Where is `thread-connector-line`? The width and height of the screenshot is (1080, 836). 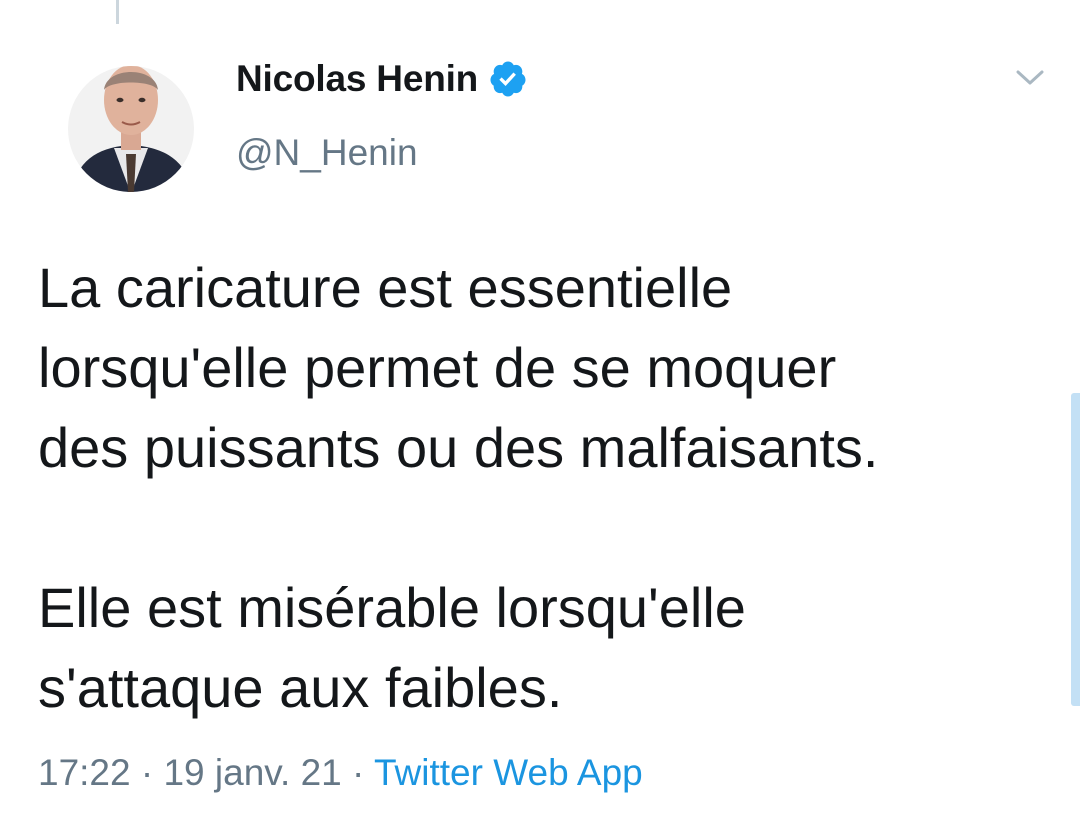 thread-connector-line is located at coordinates (117, 12).